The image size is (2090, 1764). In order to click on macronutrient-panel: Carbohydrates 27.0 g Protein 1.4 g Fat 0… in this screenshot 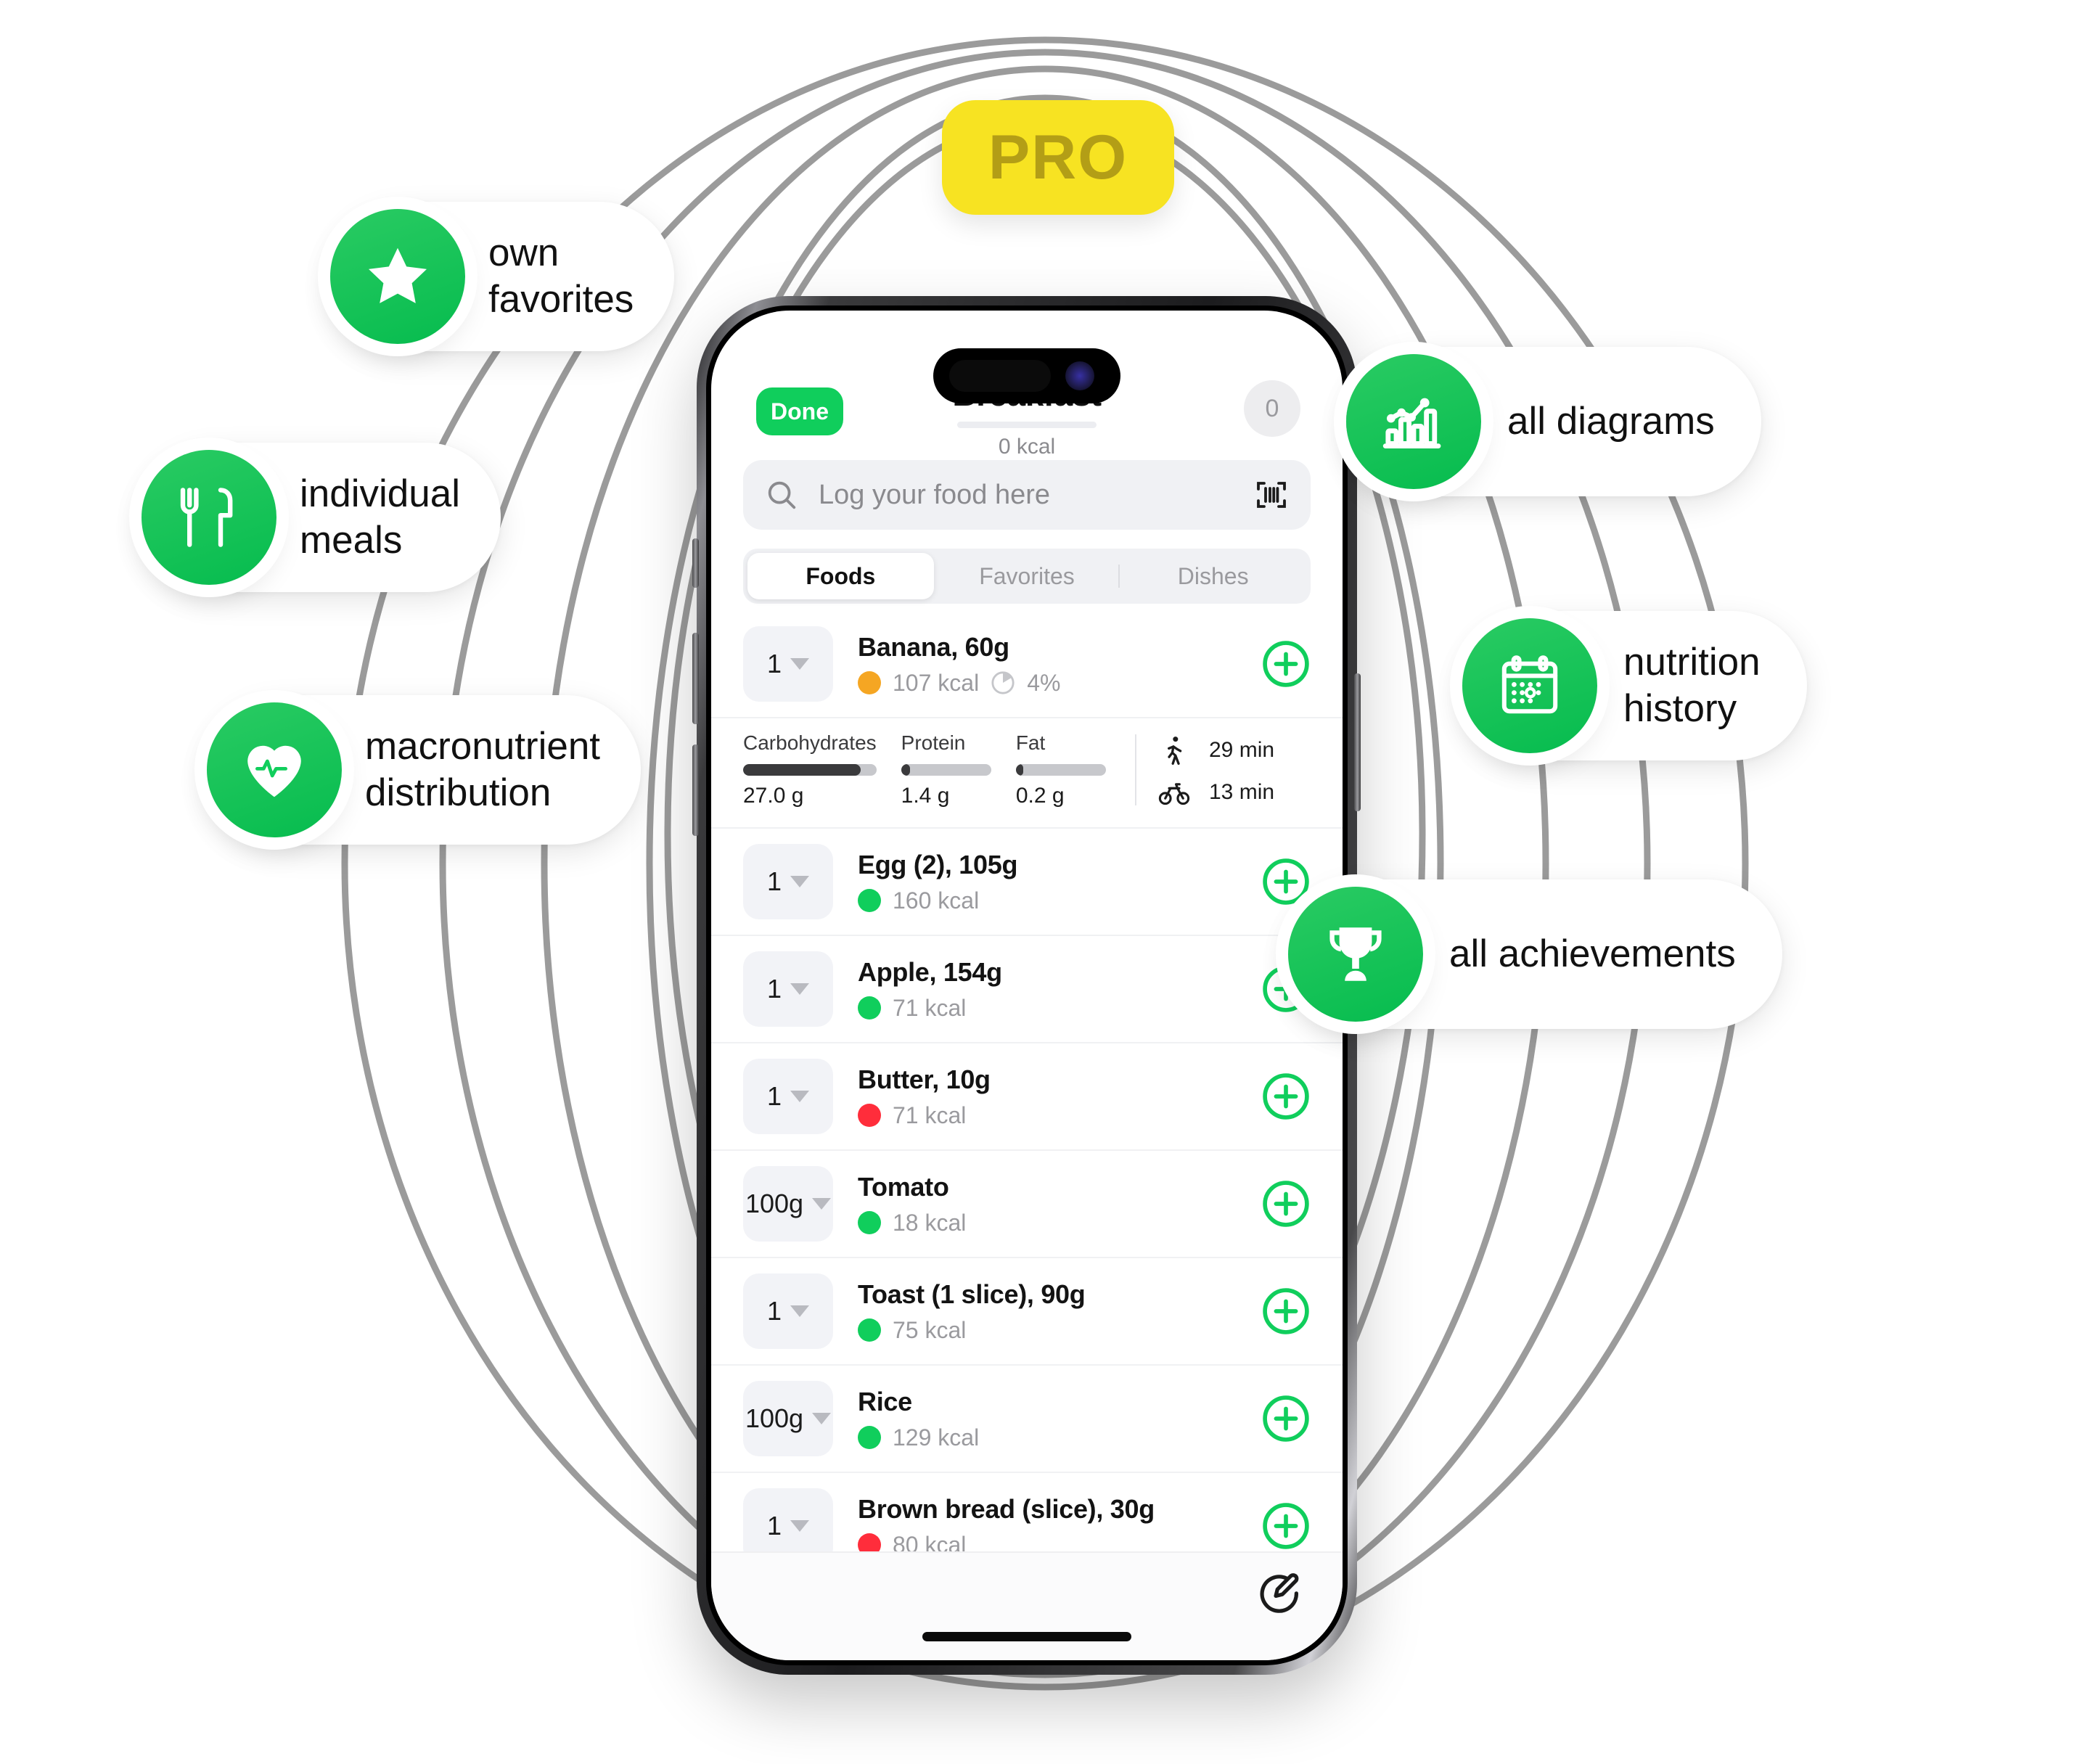, I will do `click(1027, 773)`.